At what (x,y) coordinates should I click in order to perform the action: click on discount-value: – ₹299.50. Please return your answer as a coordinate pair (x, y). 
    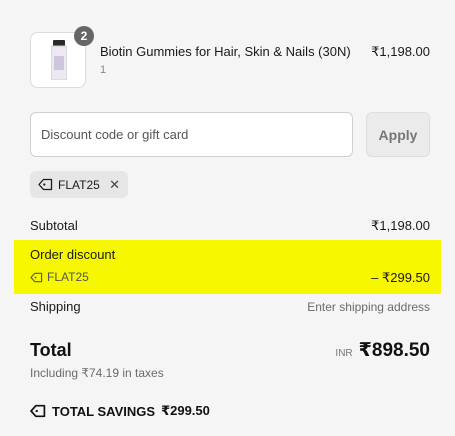
    Looking at the image, I should click on (400, 277).